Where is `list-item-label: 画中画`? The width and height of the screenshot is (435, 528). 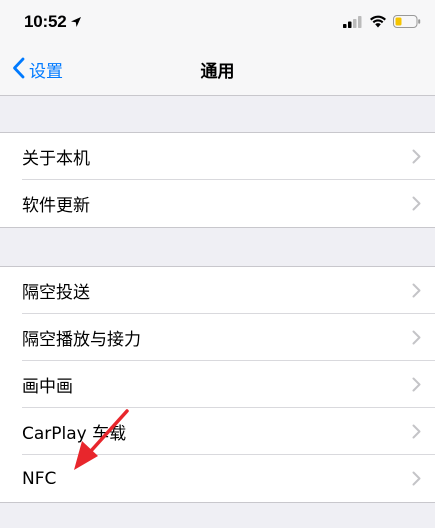 list-item-label: 画中画 is located at coordinates (47, 386).